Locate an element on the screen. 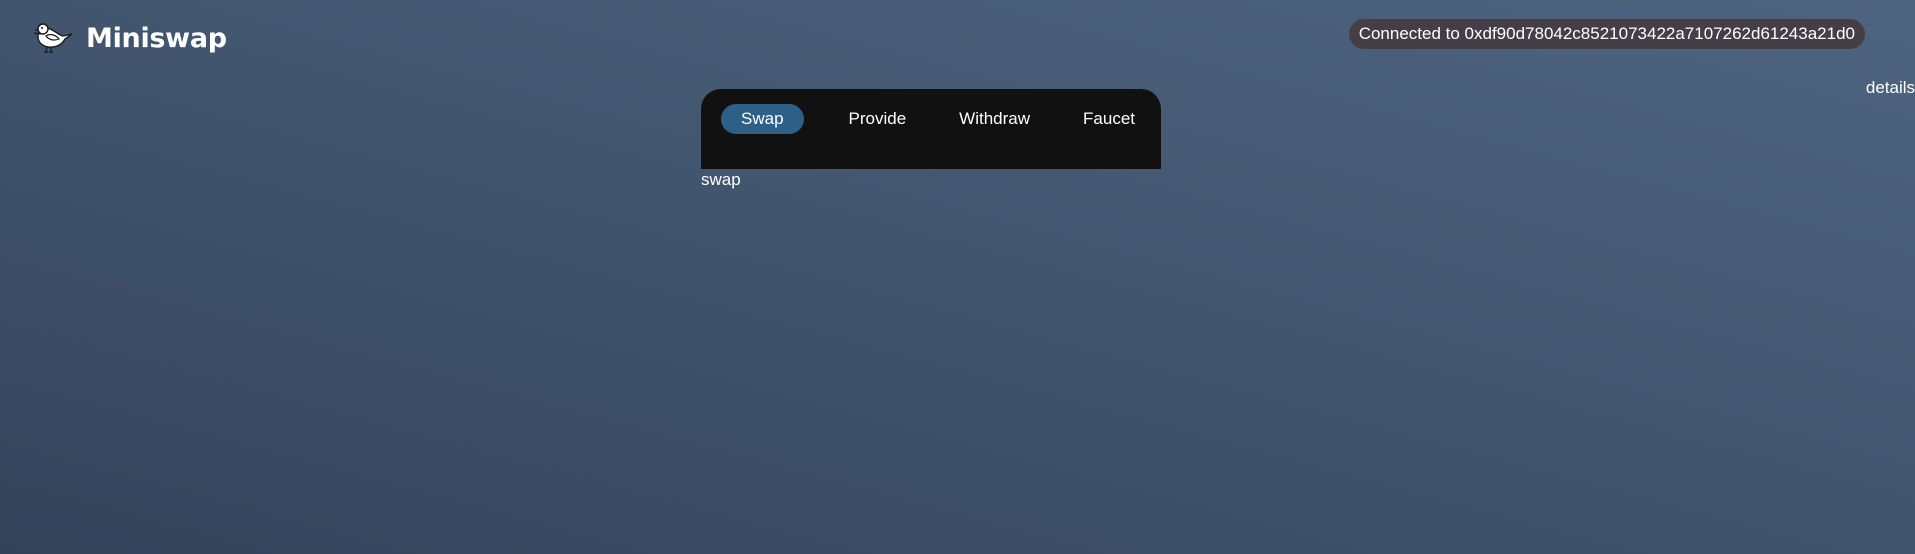 The height and width of the screenshot is (554, 1915). tab-bar: Swap Provide Withdraw Faucet is located at coordinates (938, 119).